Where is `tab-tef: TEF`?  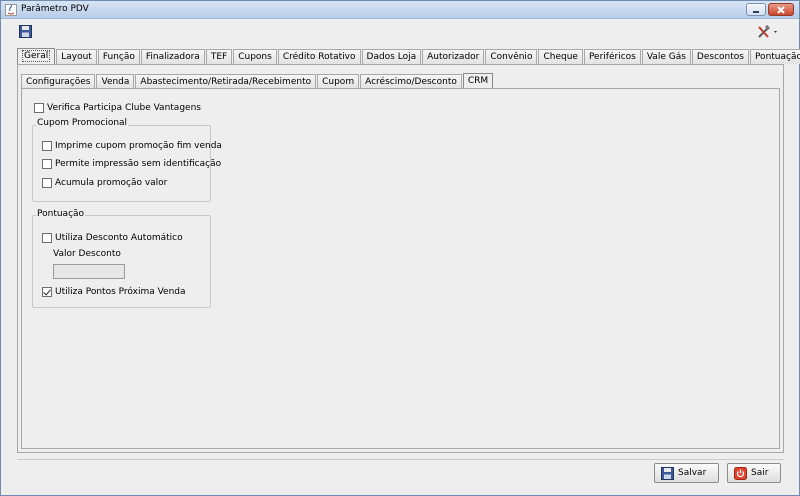
tab-tef: TEF is located at coordinates (219, 56).